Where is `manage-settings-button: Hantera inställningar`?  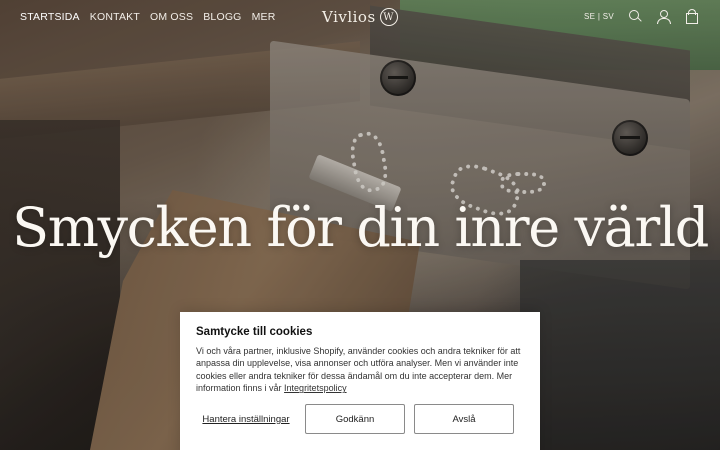 manage-settings-button: Hantera inställningar is located at coordinates (246, 419).